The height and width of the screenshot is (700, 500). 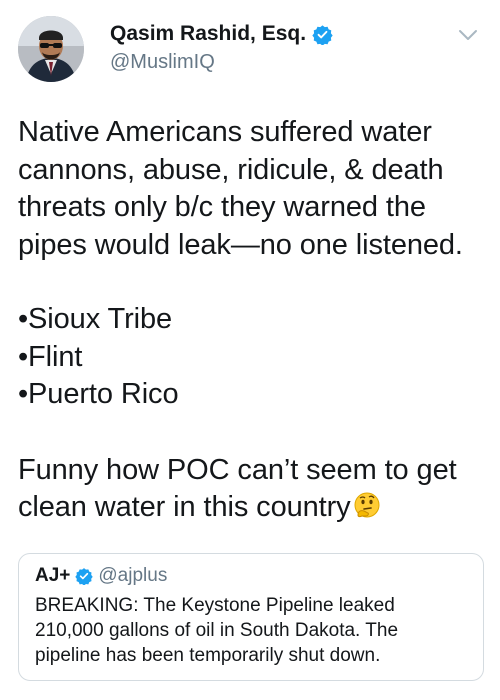 What do you see at coordinates (98, 394) in the screenshot?
I see `bullet-item: •Puerto Rico` at bounding box center [98, 394].